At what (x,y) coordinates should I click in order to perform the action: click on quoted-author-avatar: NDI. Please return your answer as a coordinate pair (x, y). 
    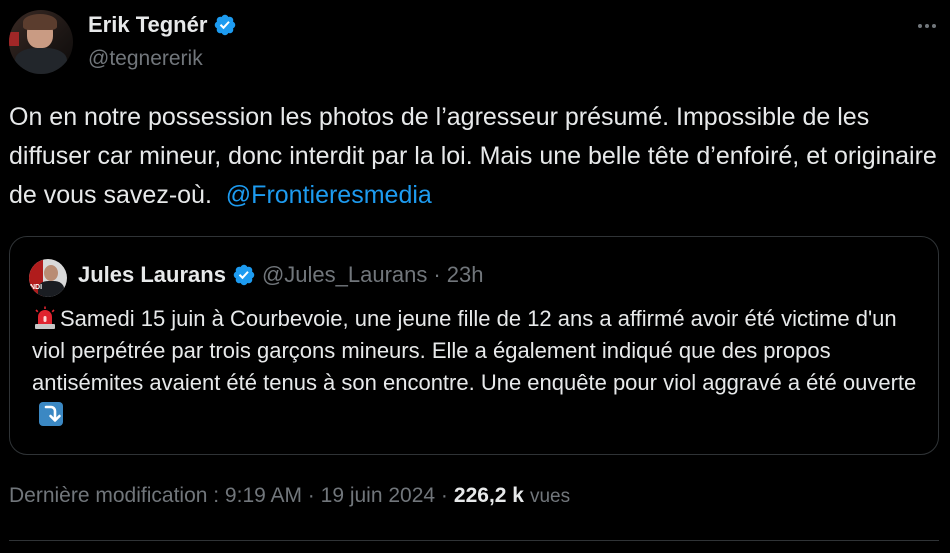
    Looking at the image, I should click on (48, 278).